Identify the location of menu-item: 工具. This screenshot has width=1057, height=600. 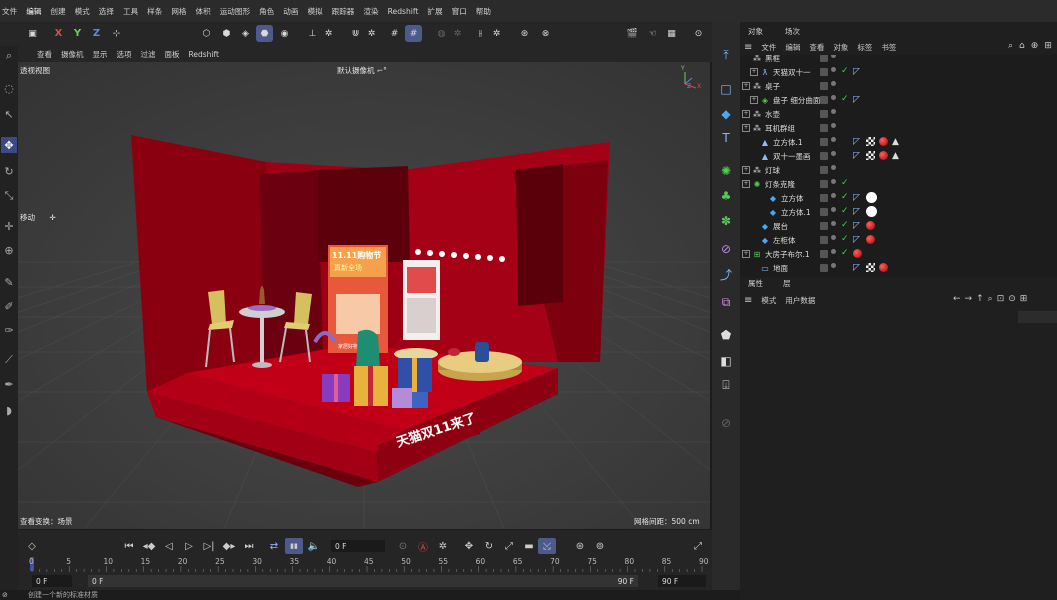
(130, 11).